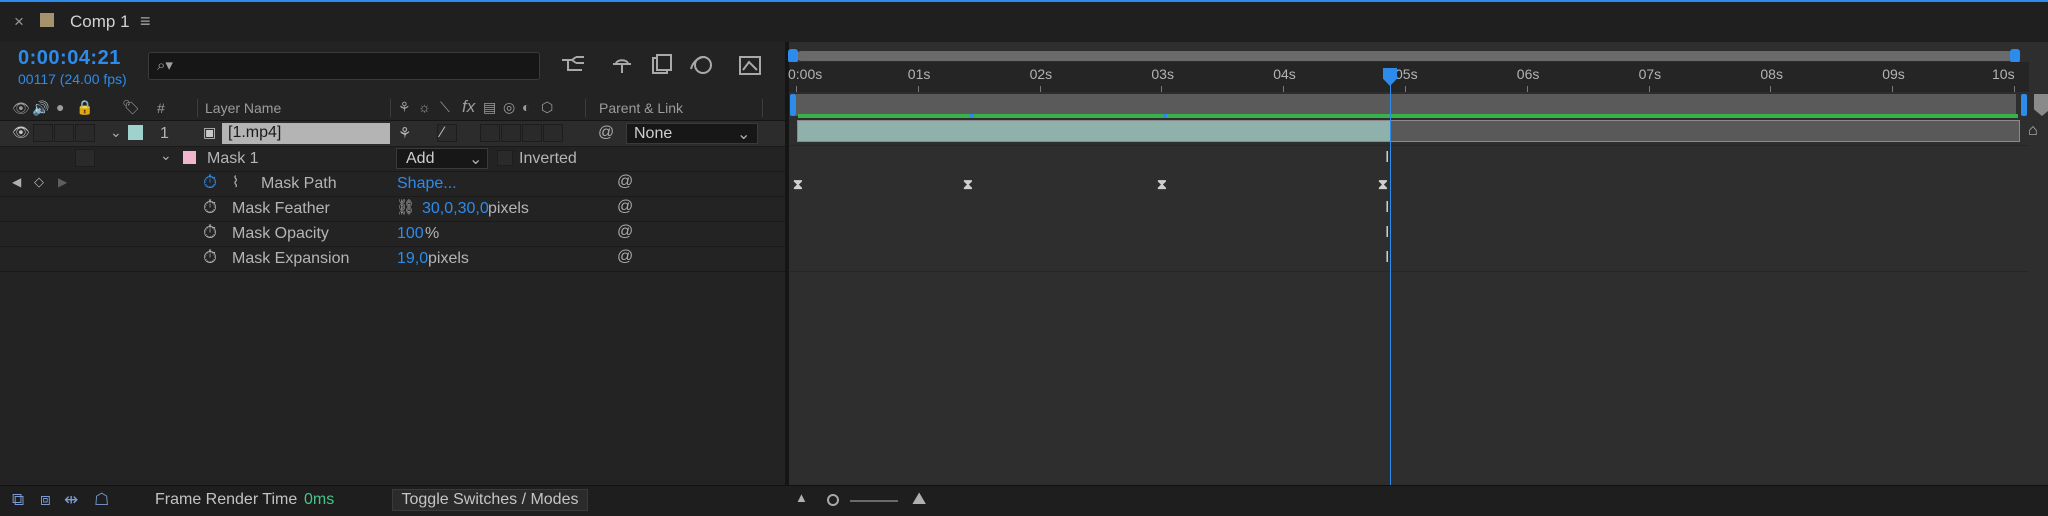  Describe the element at coordinates (71, 500) in the screenshot. I see `in-out-icon: ⇹` at that location.